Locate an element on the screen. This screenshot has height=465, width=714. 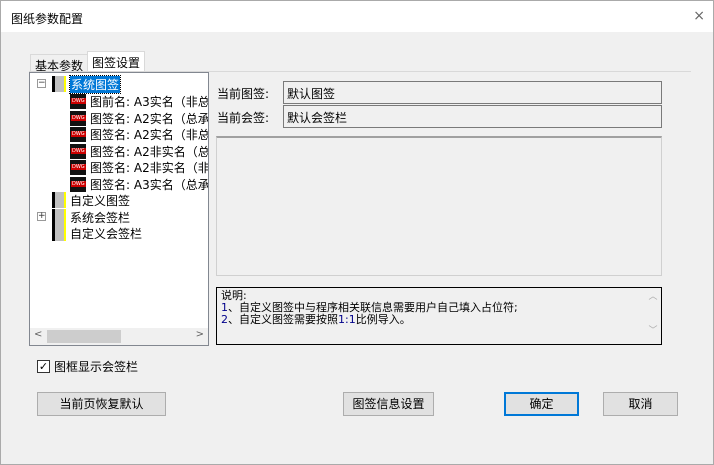
line-number: 2 is located at coordinates (224, 319).